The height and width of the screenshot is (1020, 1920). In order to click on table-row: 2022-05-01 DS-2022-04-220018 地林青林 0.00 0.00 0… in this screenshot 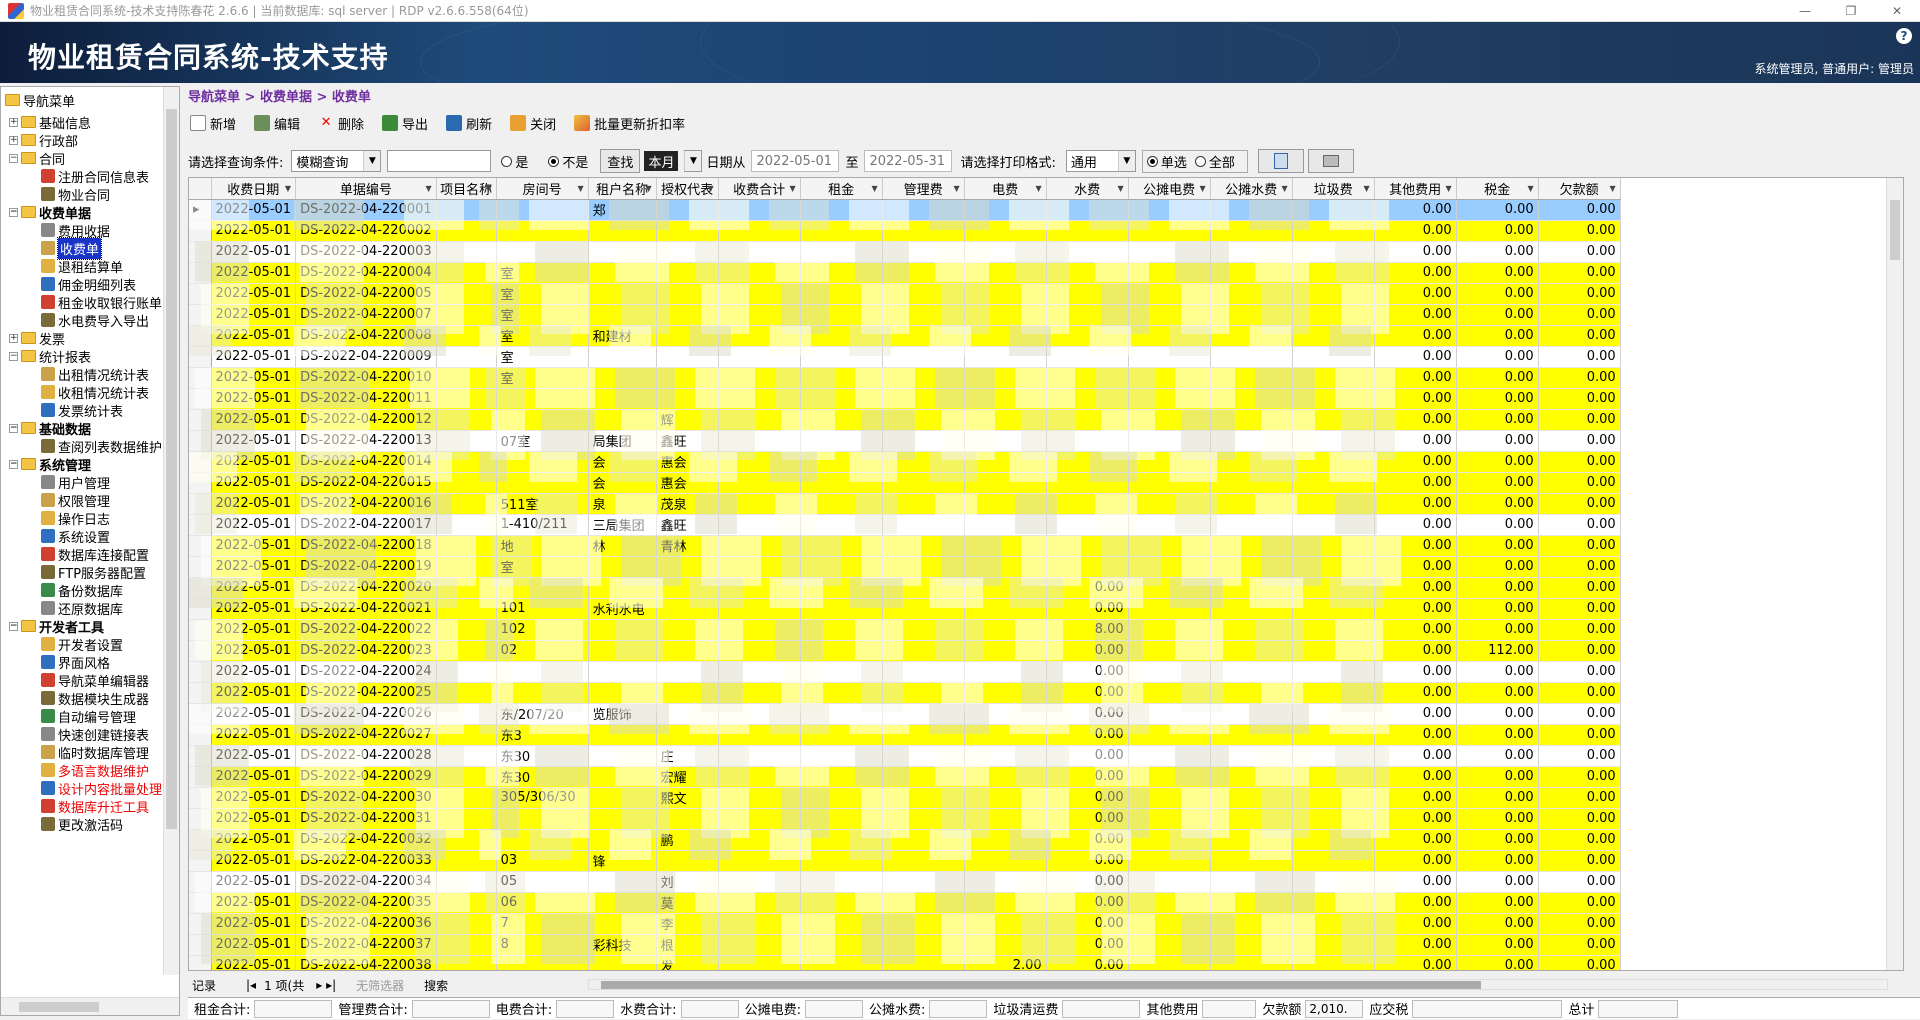, I will do `click(905, 546)`.